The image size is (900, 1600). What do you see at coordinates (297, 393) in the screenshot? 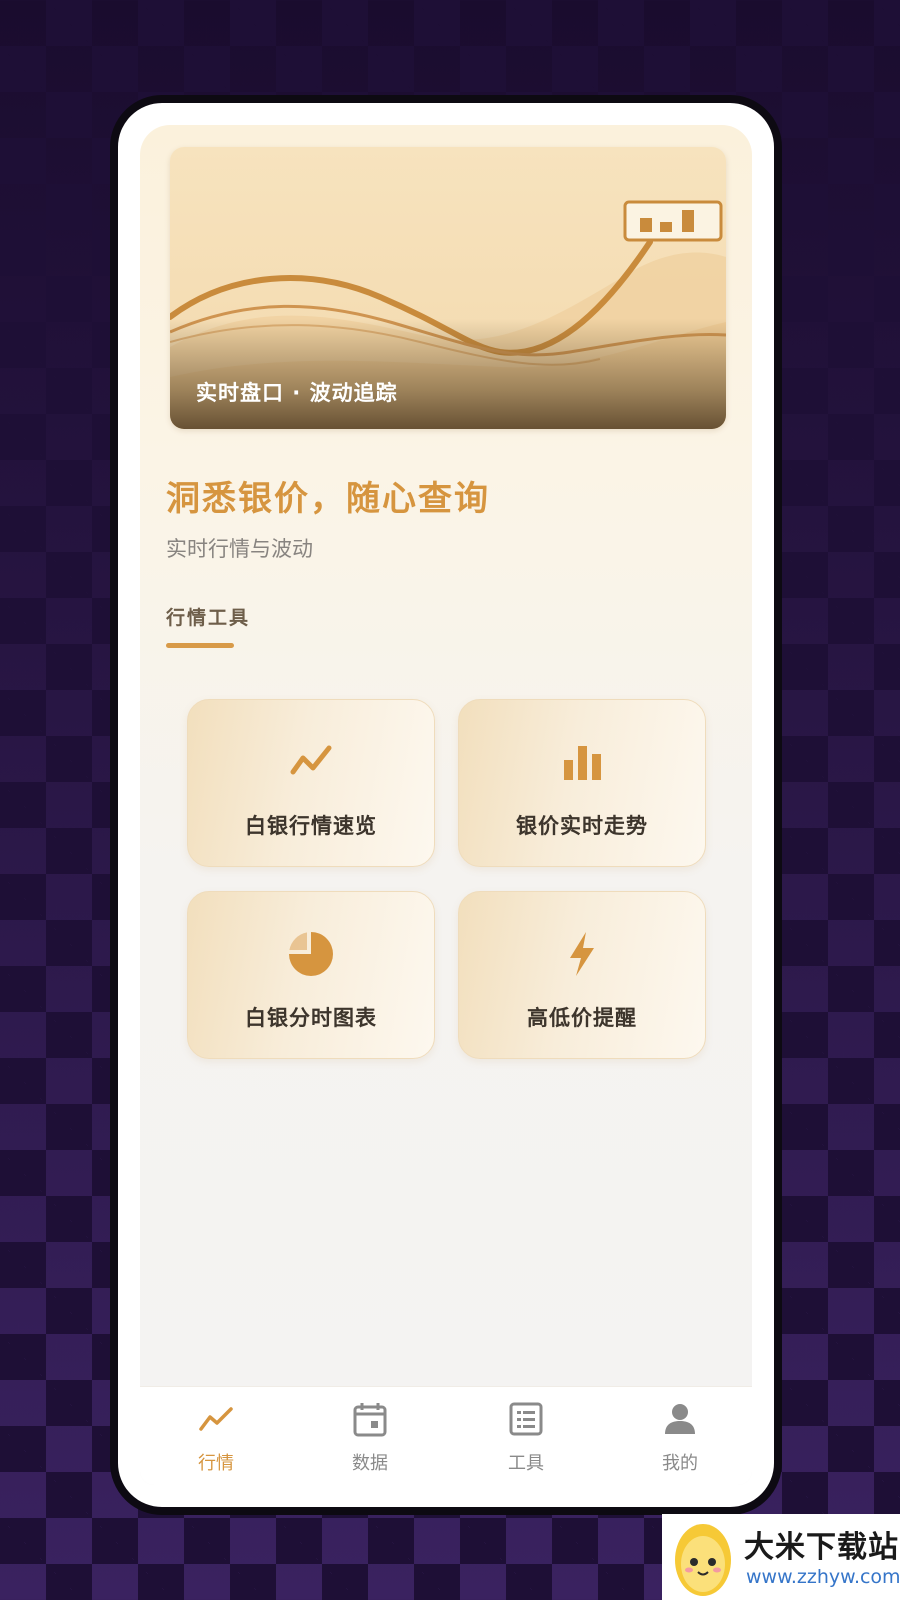
I see `banner-caption: 实时盘口 · 波动追踪` at bounding box center [297, 393].